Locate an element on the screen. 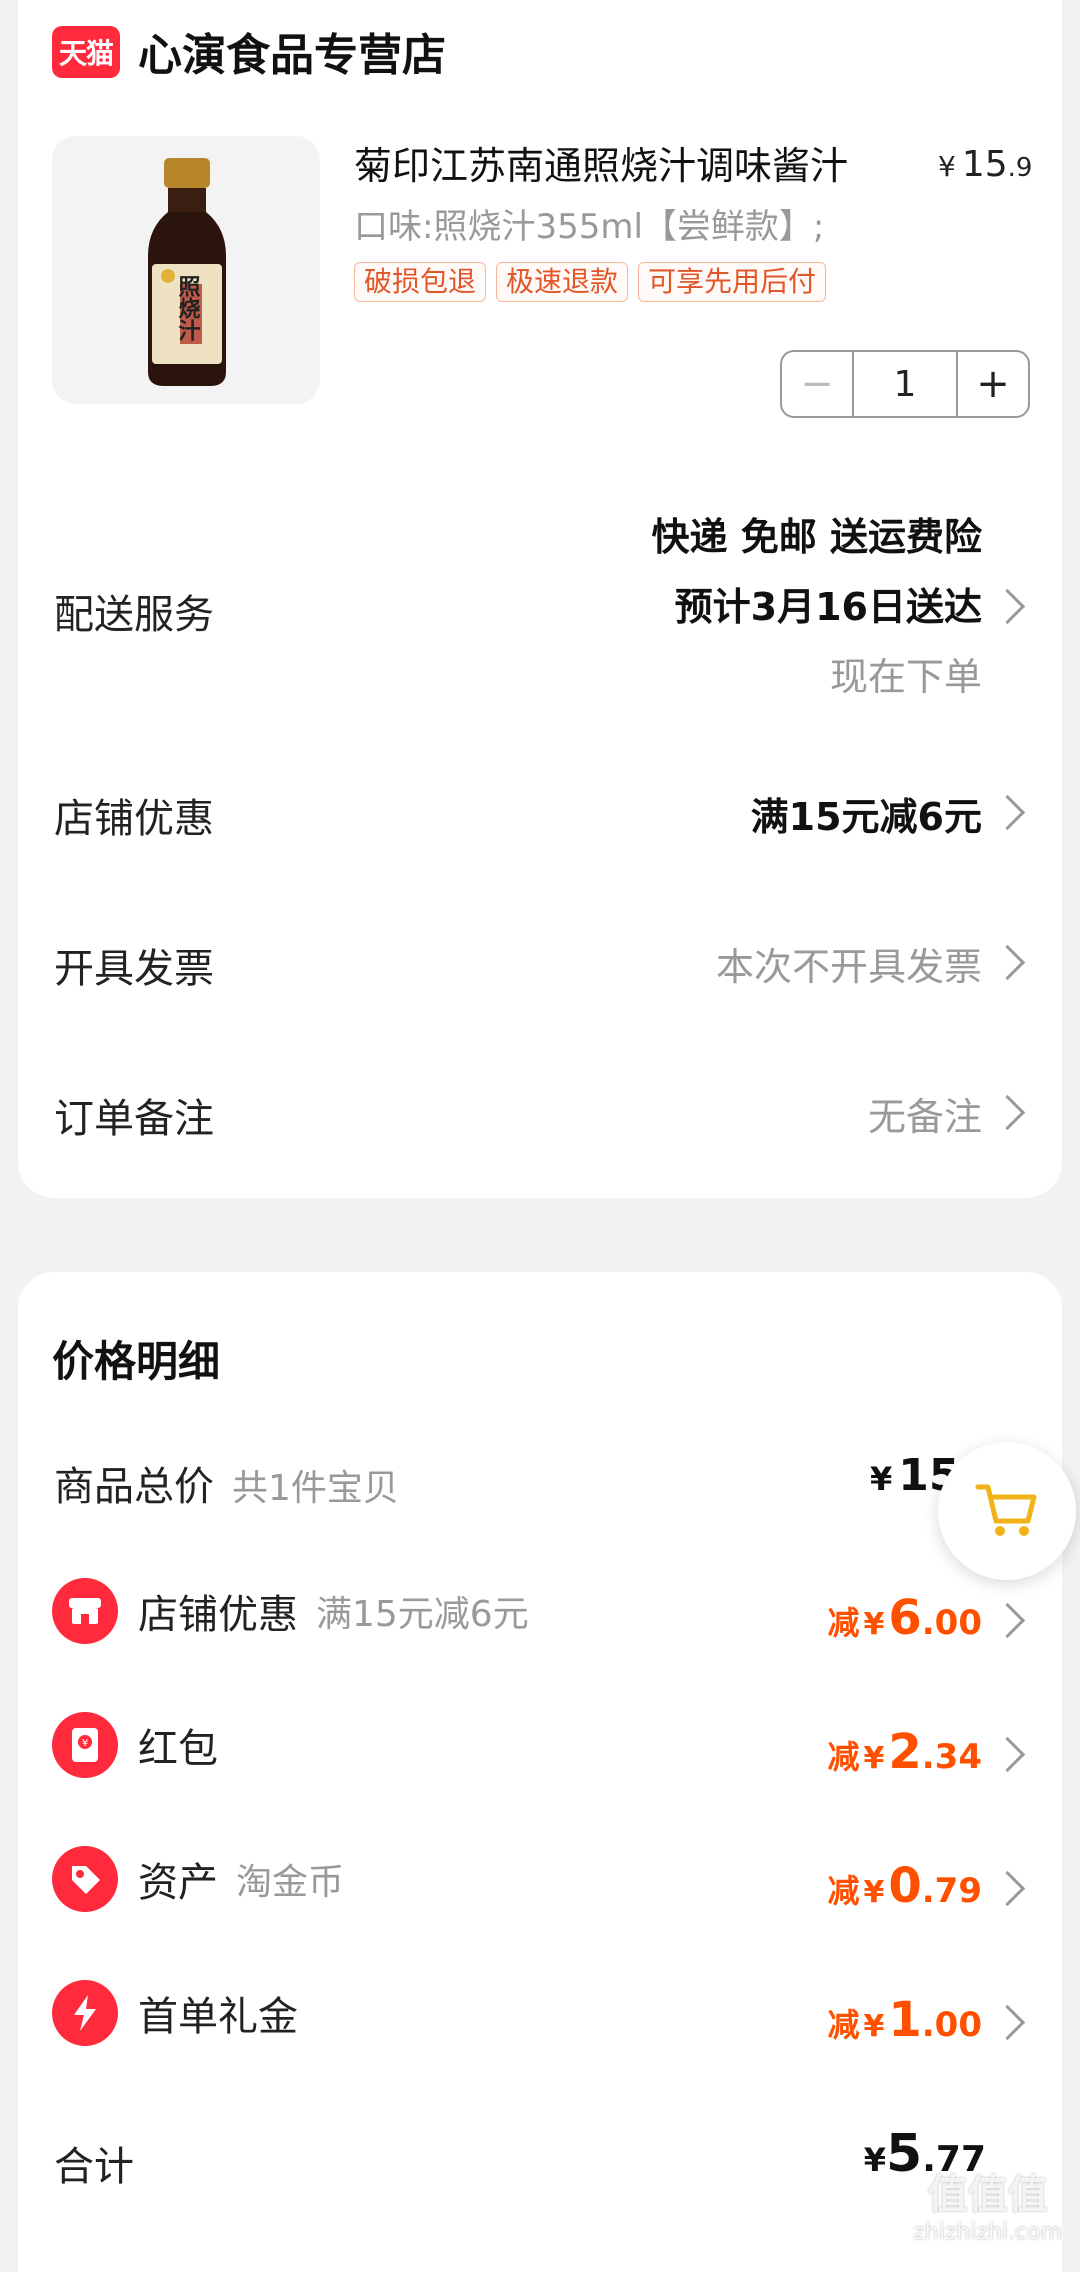 The width and height of the screenshot is (1080, 2272). discount-row-store: 店铺优惠 满15元减6元 is located at coordinates (290, 1611).